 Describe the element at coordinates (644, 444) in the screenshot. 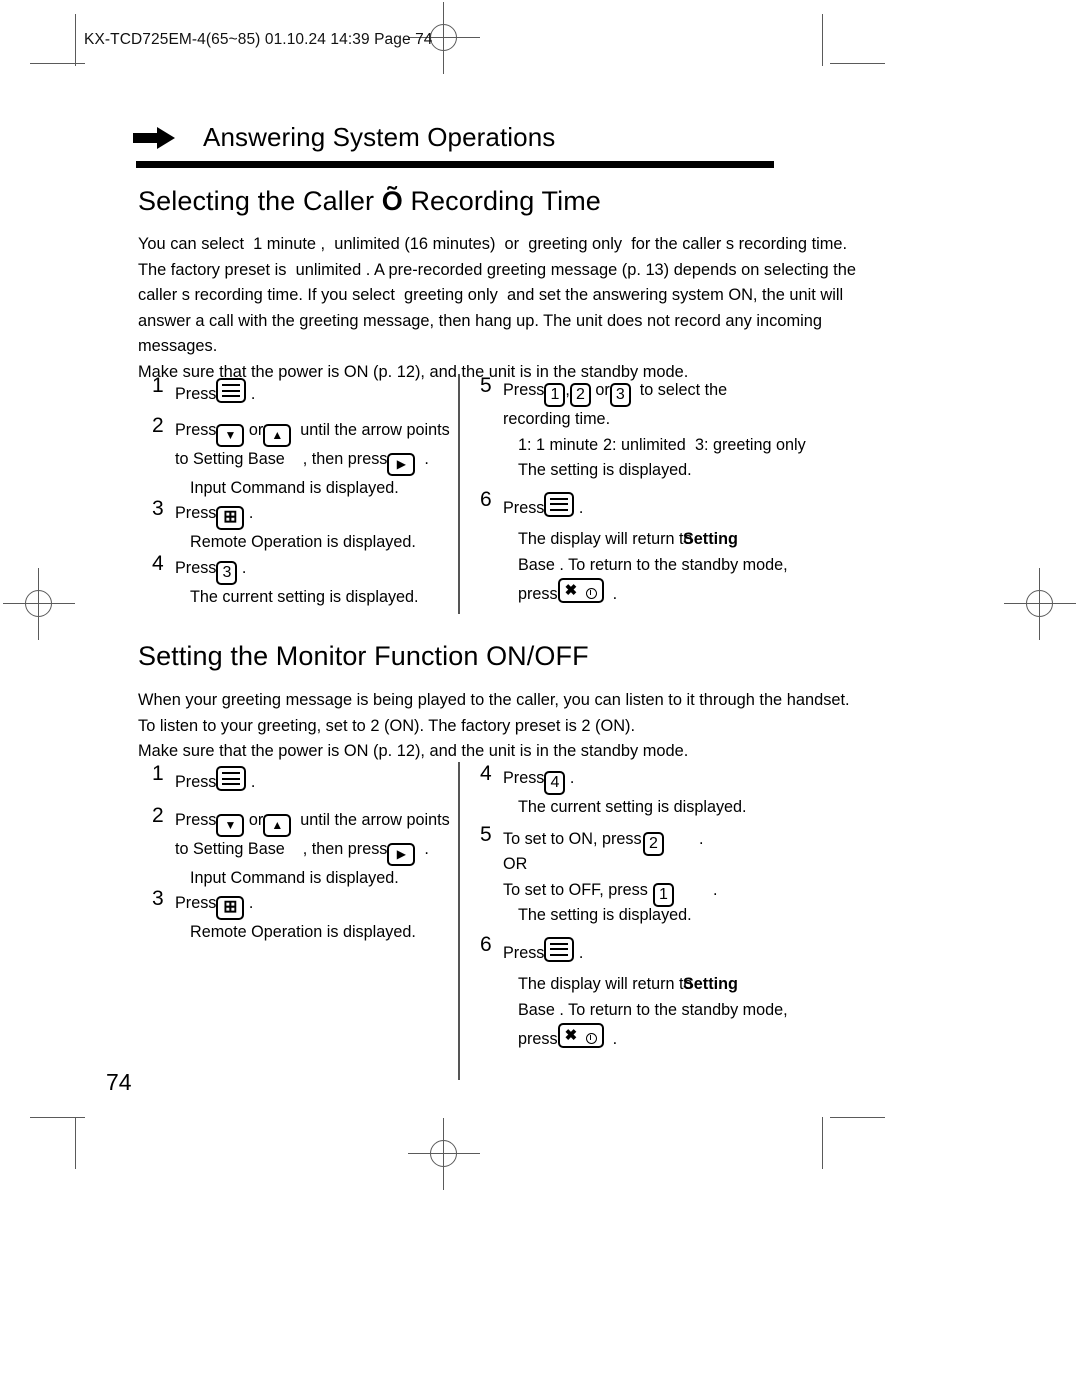

I see `option-unlimited: 2: unlimited` at that location.